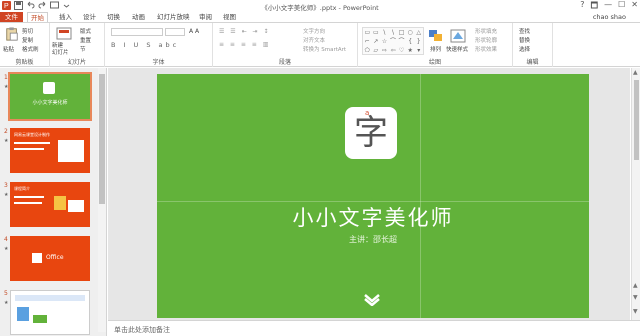  Describe the element at coordinates (635, 311) in the screenshot. I see `scroll-down-icon: ▼` at that location.